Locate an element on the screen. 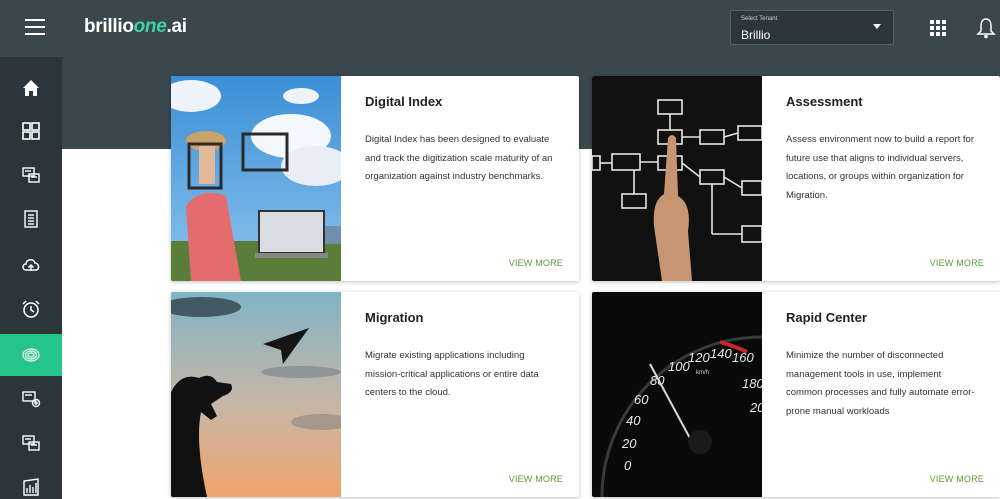 The width and height of the screenshot is (1000, 499). checklist-icon is located at coordinates (31, 219).